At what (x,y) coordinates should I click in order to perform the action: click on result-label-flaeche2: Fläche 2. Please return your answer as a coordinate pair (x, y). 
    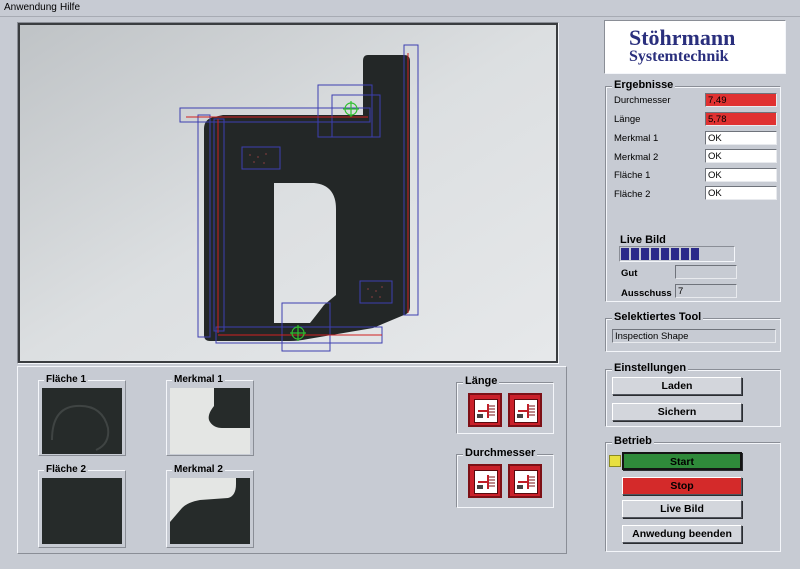
    Looking at the image, I should click on (632, 194).